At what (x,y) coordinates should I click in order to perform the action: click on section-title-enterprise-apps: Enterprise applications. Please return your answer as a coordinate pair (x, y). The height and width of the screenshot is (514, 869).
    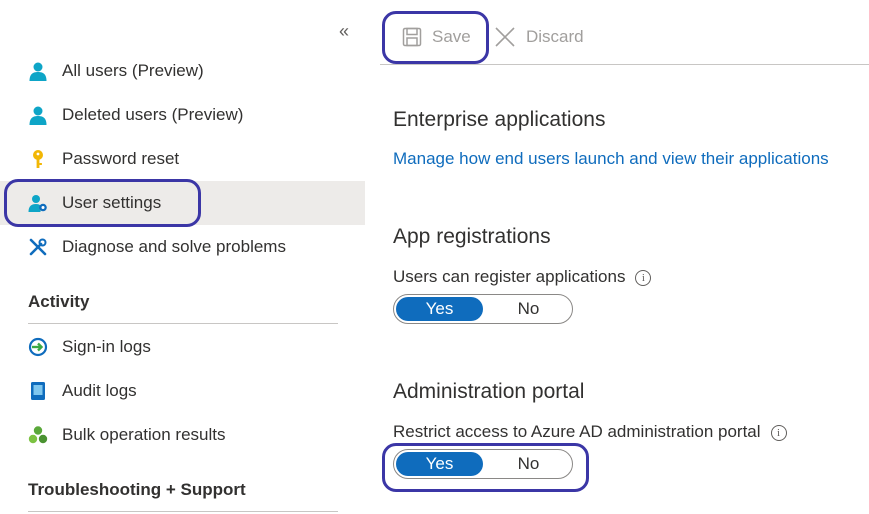
    Looking at the image, I should click on (499, 119).